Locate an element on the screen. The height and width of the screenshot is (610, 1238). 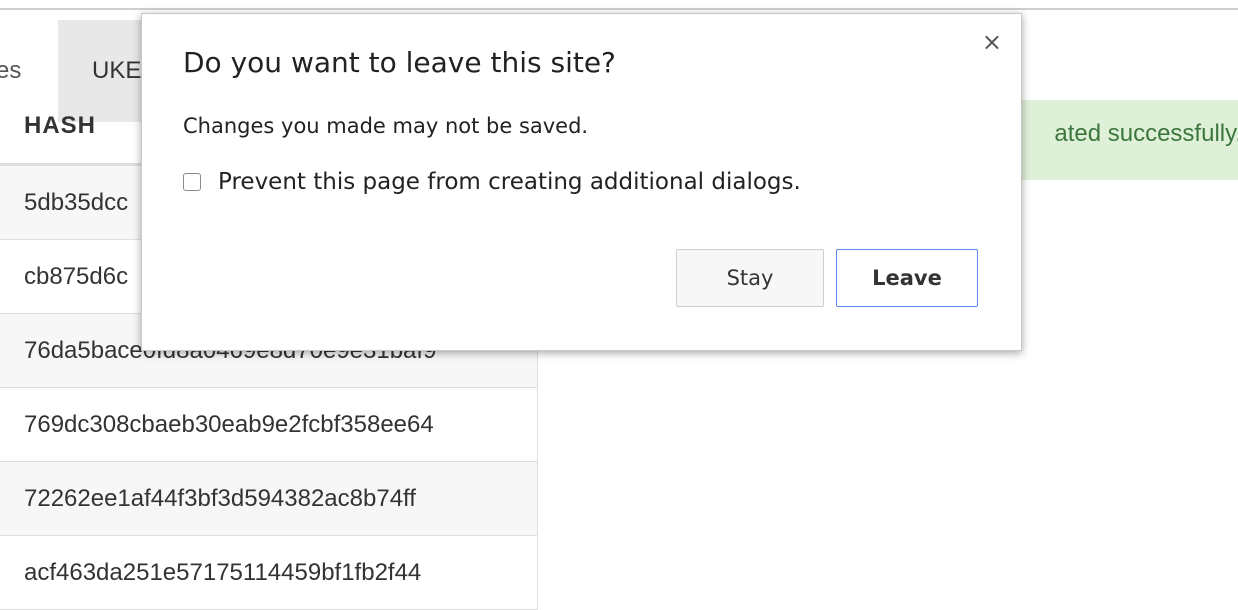
dialog-title: Do you want to leave this site? is located at coordinates (399, 62).